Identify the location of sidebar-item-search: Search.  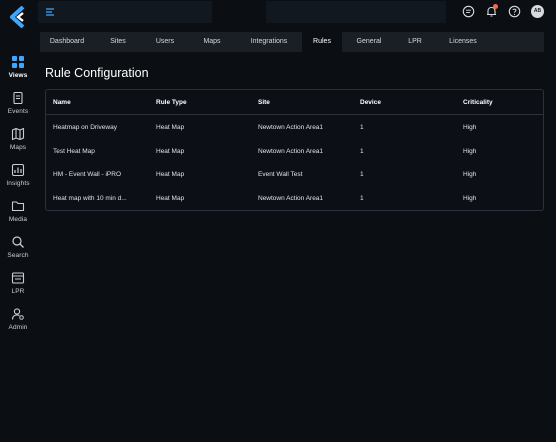
(18, 247).